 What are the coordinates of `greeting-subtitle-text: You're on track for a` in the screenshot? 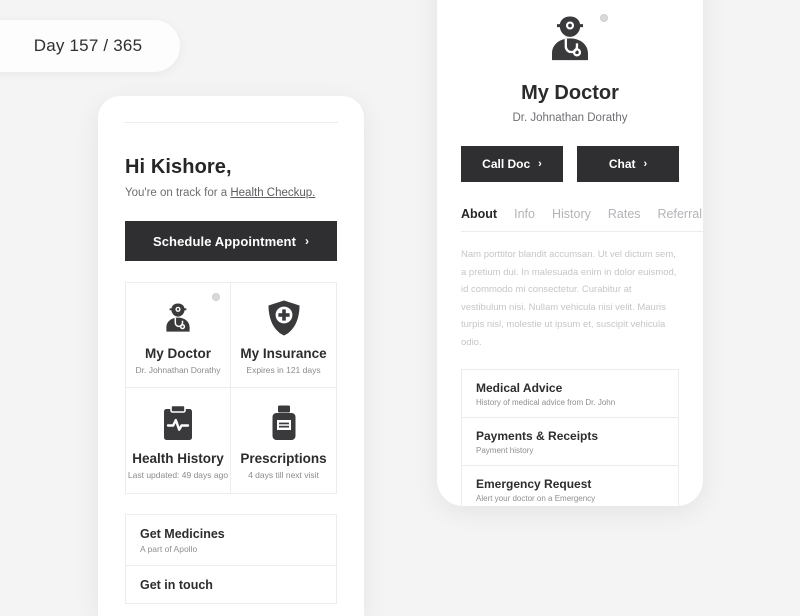 It's located at (178, 193).